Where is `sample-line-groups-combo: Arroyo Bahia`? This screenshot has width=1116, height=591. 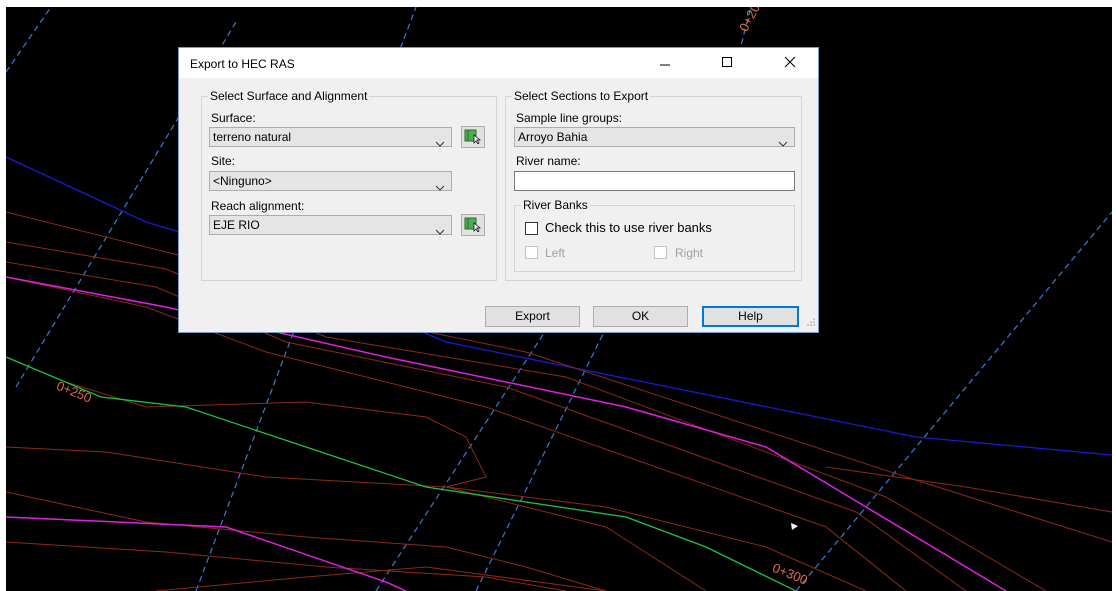
sample-line-groups-combo: Arroyo Bahia is located at coordinates (654, 137).